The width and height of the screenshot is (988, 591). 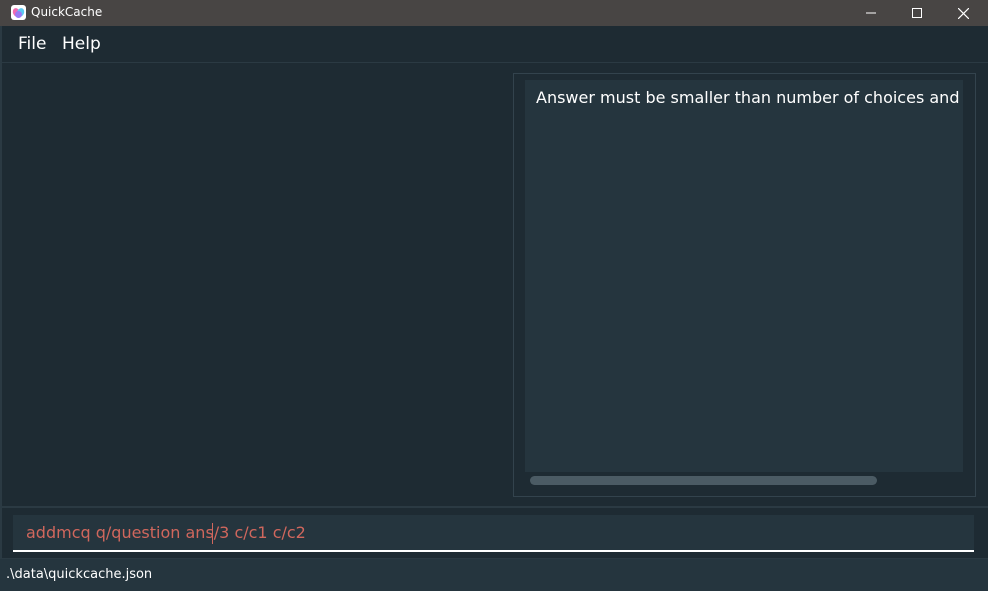 I want to click on minimize-icon, so click(x=871, y=13).